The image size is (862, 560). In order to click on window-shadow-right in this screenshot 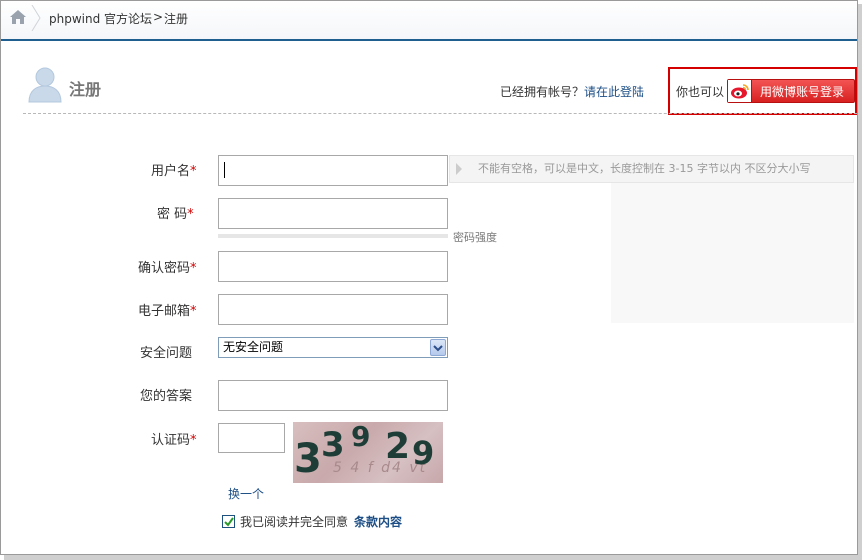, I will do `click(860, 281)`.